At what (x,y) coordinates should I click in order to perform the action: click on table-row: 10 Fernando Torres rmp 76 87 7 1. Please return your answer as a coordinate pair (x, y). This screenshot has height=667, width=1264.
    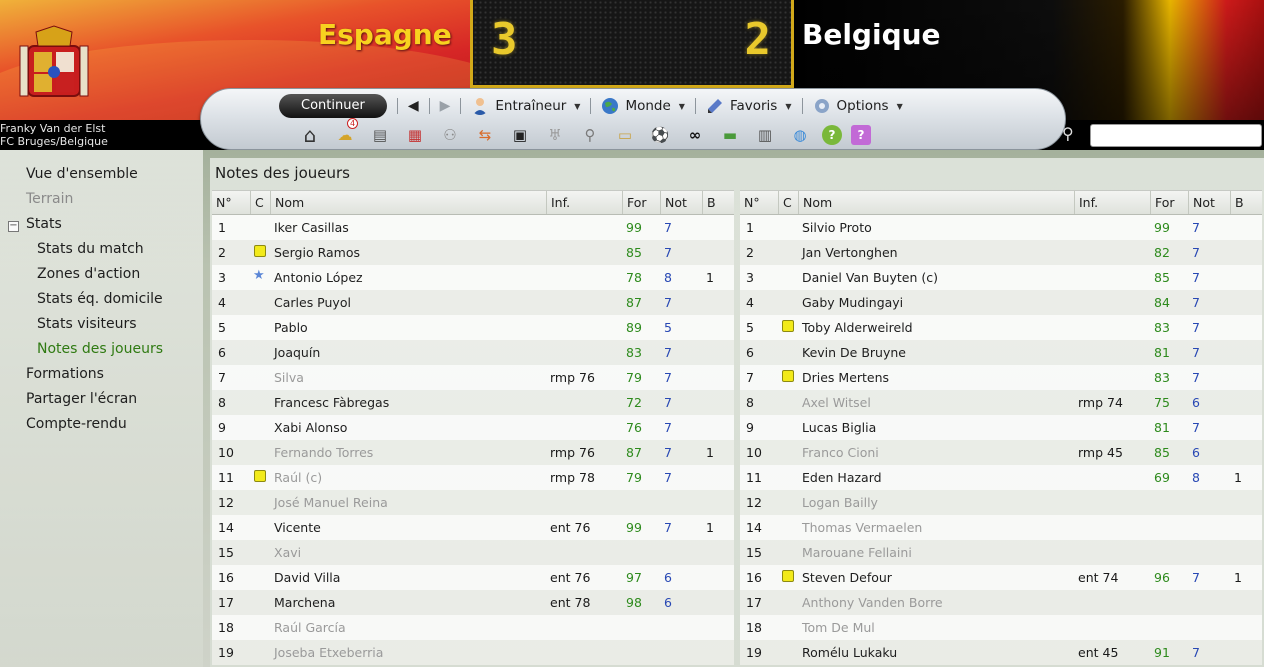
    Looking at the image, I should click on (473, 452).